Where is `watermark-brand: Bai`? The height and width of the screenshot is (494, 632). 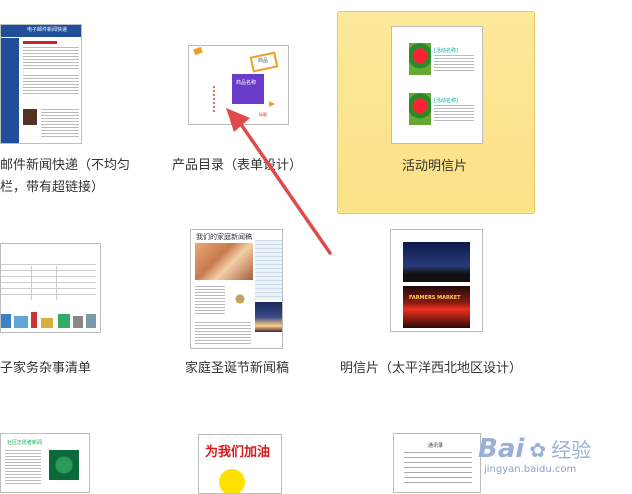 watermark-brand: Bai is located at coordinates (501, 449).